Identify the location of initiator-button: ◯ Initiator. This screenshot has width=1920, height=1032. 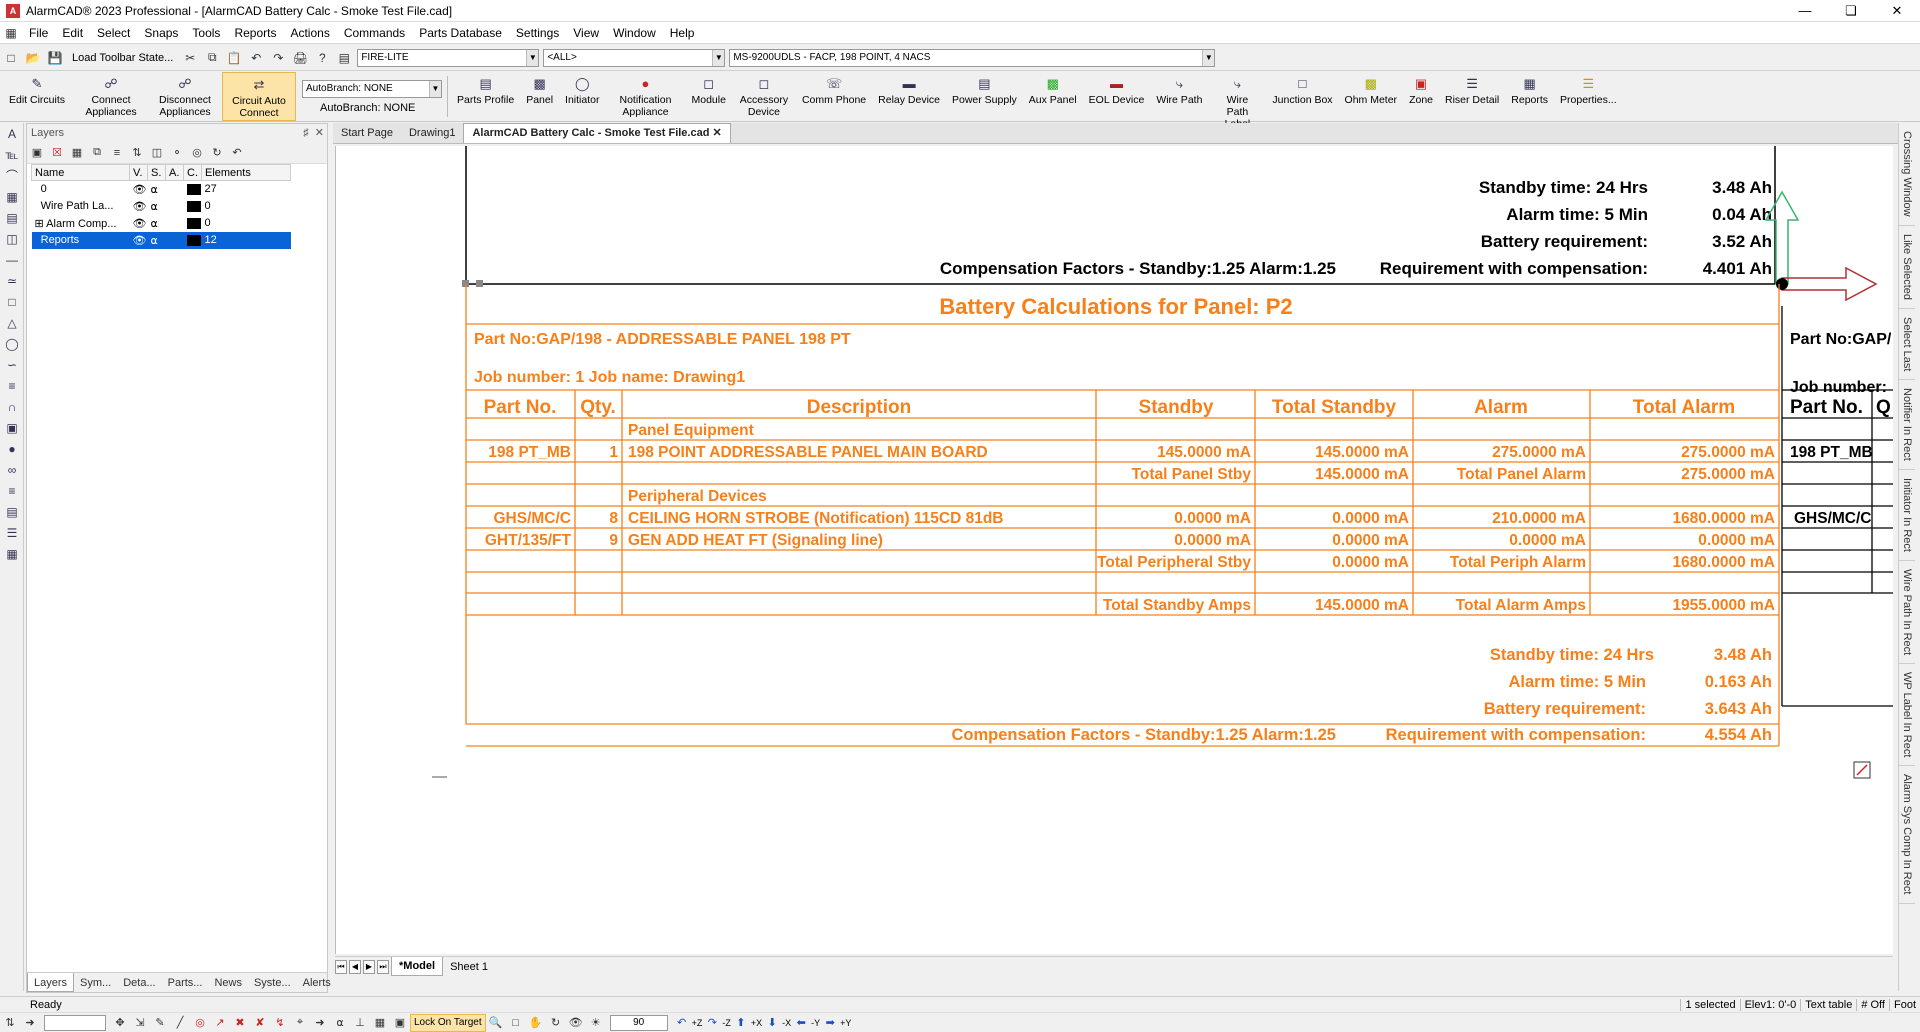
(582, 96).